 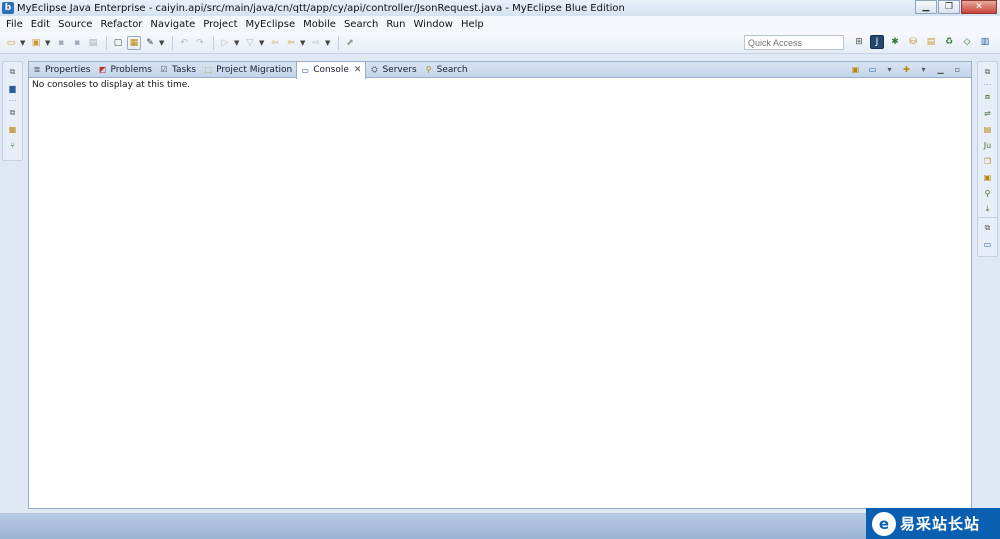 What do you see at coordinates (36, 43) in the screenshot?
I see `new-project-icon: ▣` at bounding box center [36, 43].